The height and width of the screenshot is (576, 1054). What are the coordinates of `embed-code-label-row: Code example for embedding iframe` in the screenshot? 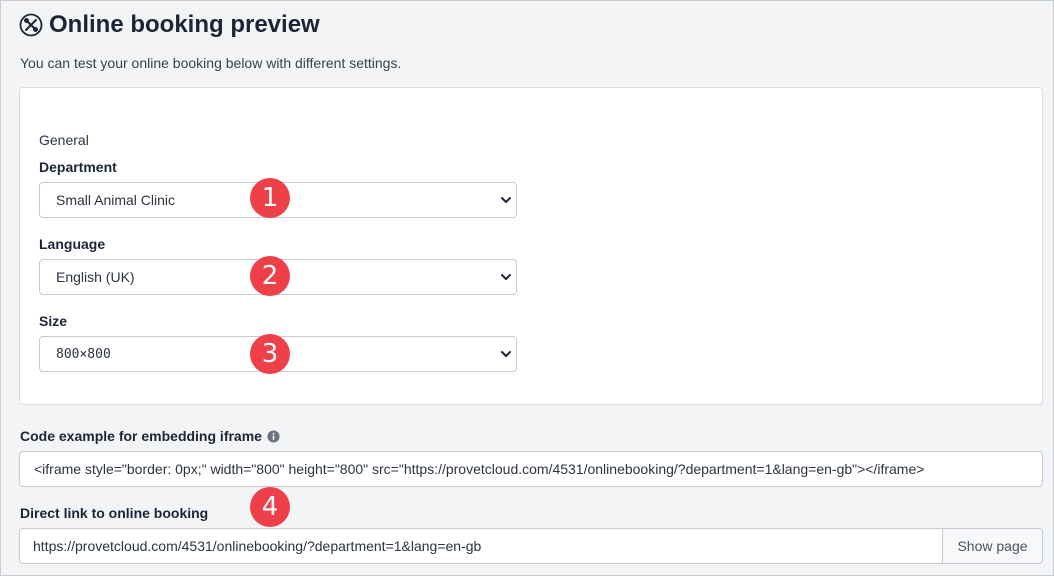 It's located at (150, 436).